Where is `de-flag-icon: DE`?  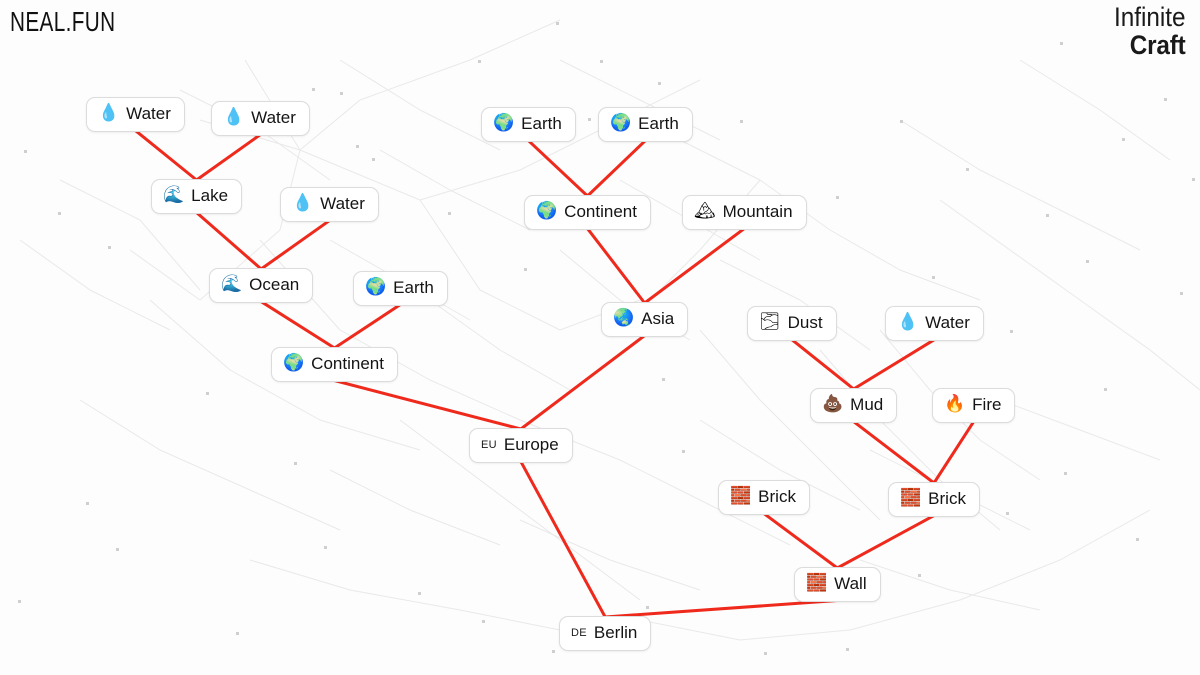 de-flag-icon: DE is located at coordinates (579, 633).